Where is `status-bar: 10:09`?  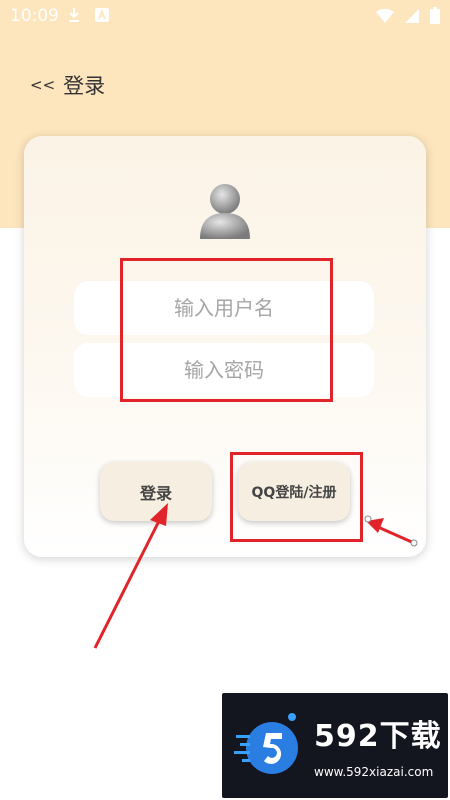 status-bar: 10:09 is located at coordinates (225, 16).